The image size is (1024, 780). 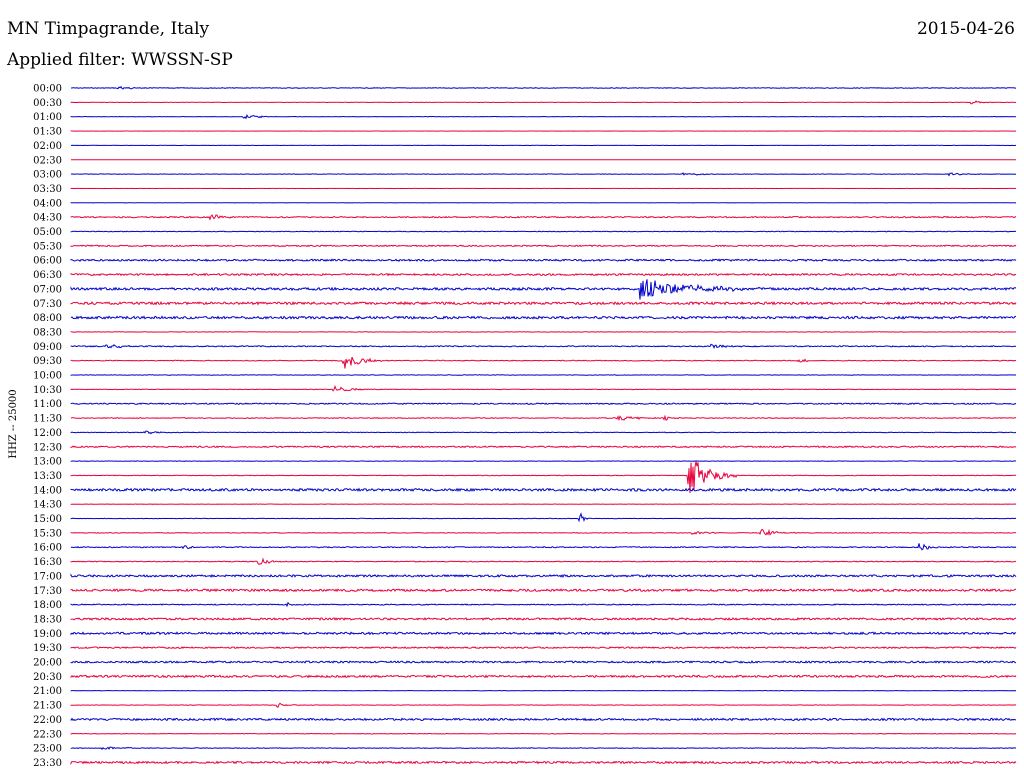 I want to click on row-time-label: 20:00, so click(x=47, y=663).